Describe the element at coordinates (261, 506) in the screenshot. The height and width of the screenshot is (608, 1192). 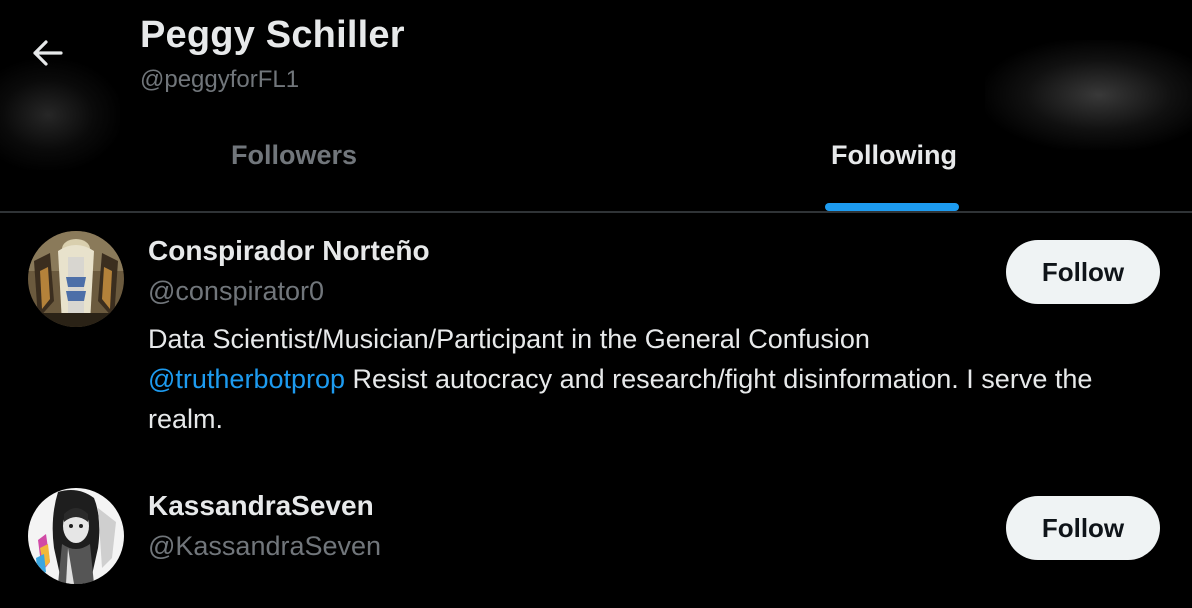
I see `user-name: KassandraSeven` at that location.